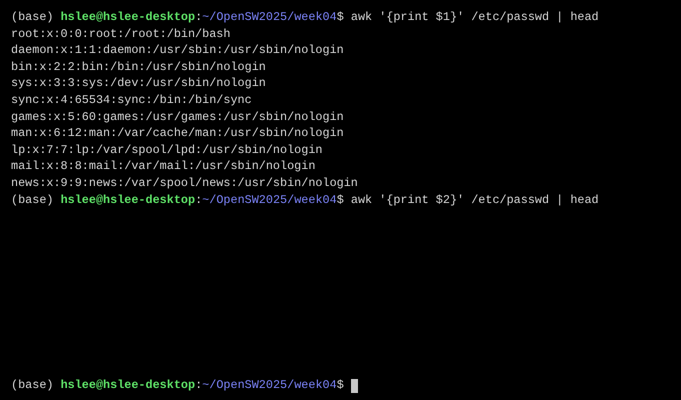  I want to click on output-line: mail:x:8:8:mail:/var/mail:/usr/sbin/nologin, so click(163, 166).